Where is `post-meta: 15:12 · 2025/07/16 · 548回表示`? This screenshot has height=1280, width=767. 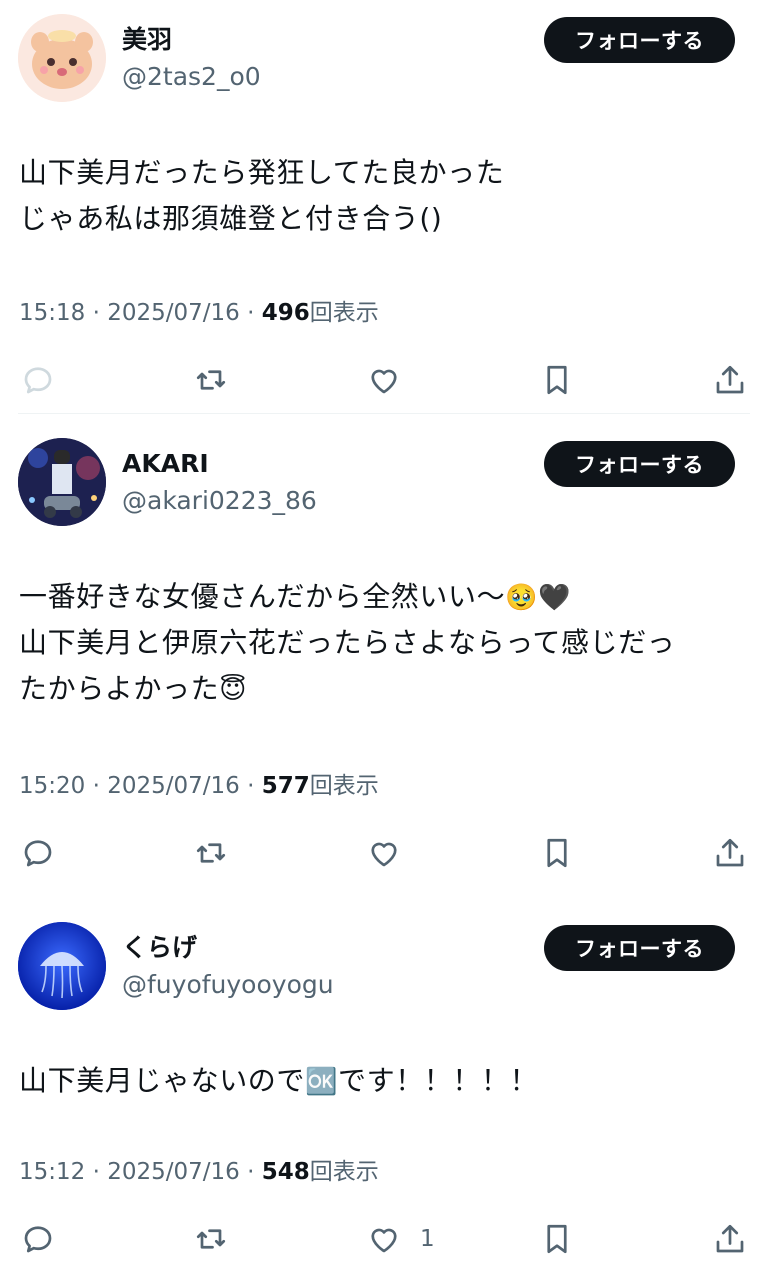 post-meta: 15:12 · 2025/07/16 · 548回表示 is located at coordinates (199, 1172).